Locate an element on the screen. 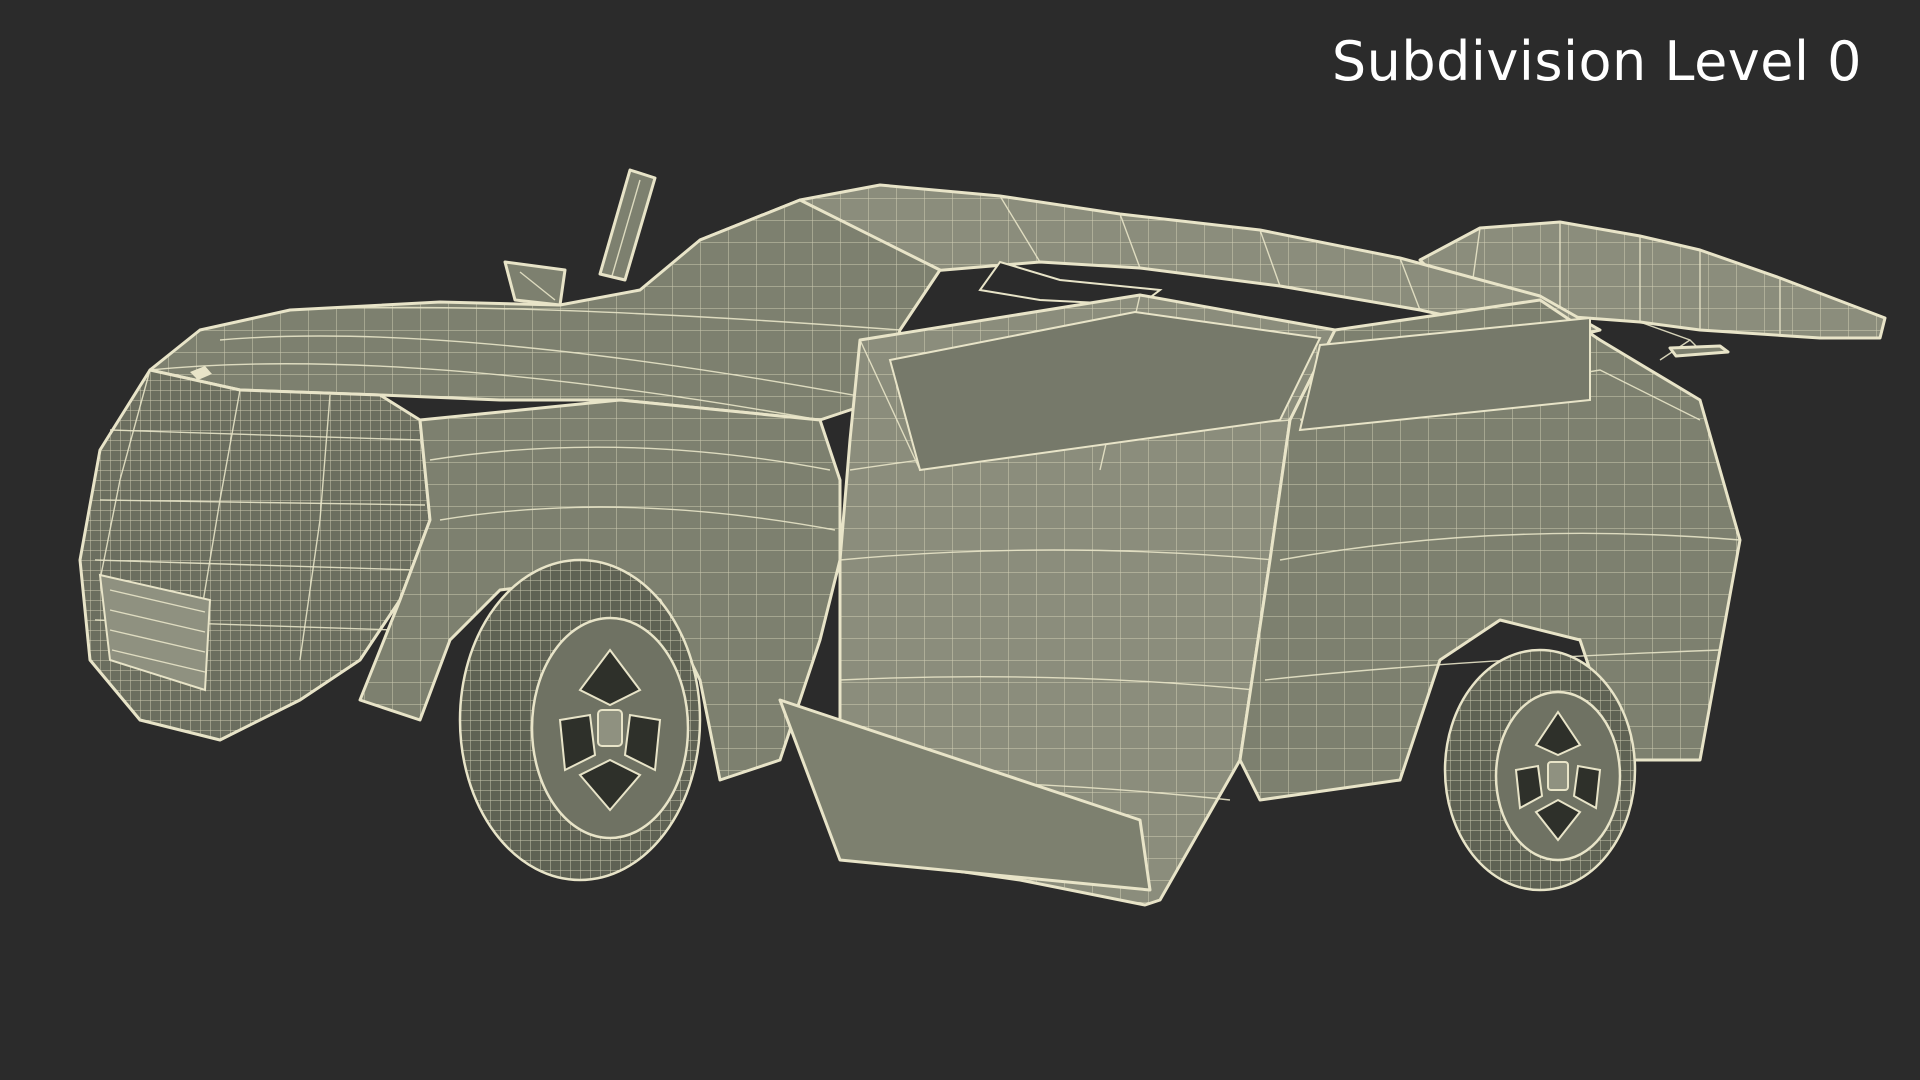  front-wheel is located at coordinates (580, 720).